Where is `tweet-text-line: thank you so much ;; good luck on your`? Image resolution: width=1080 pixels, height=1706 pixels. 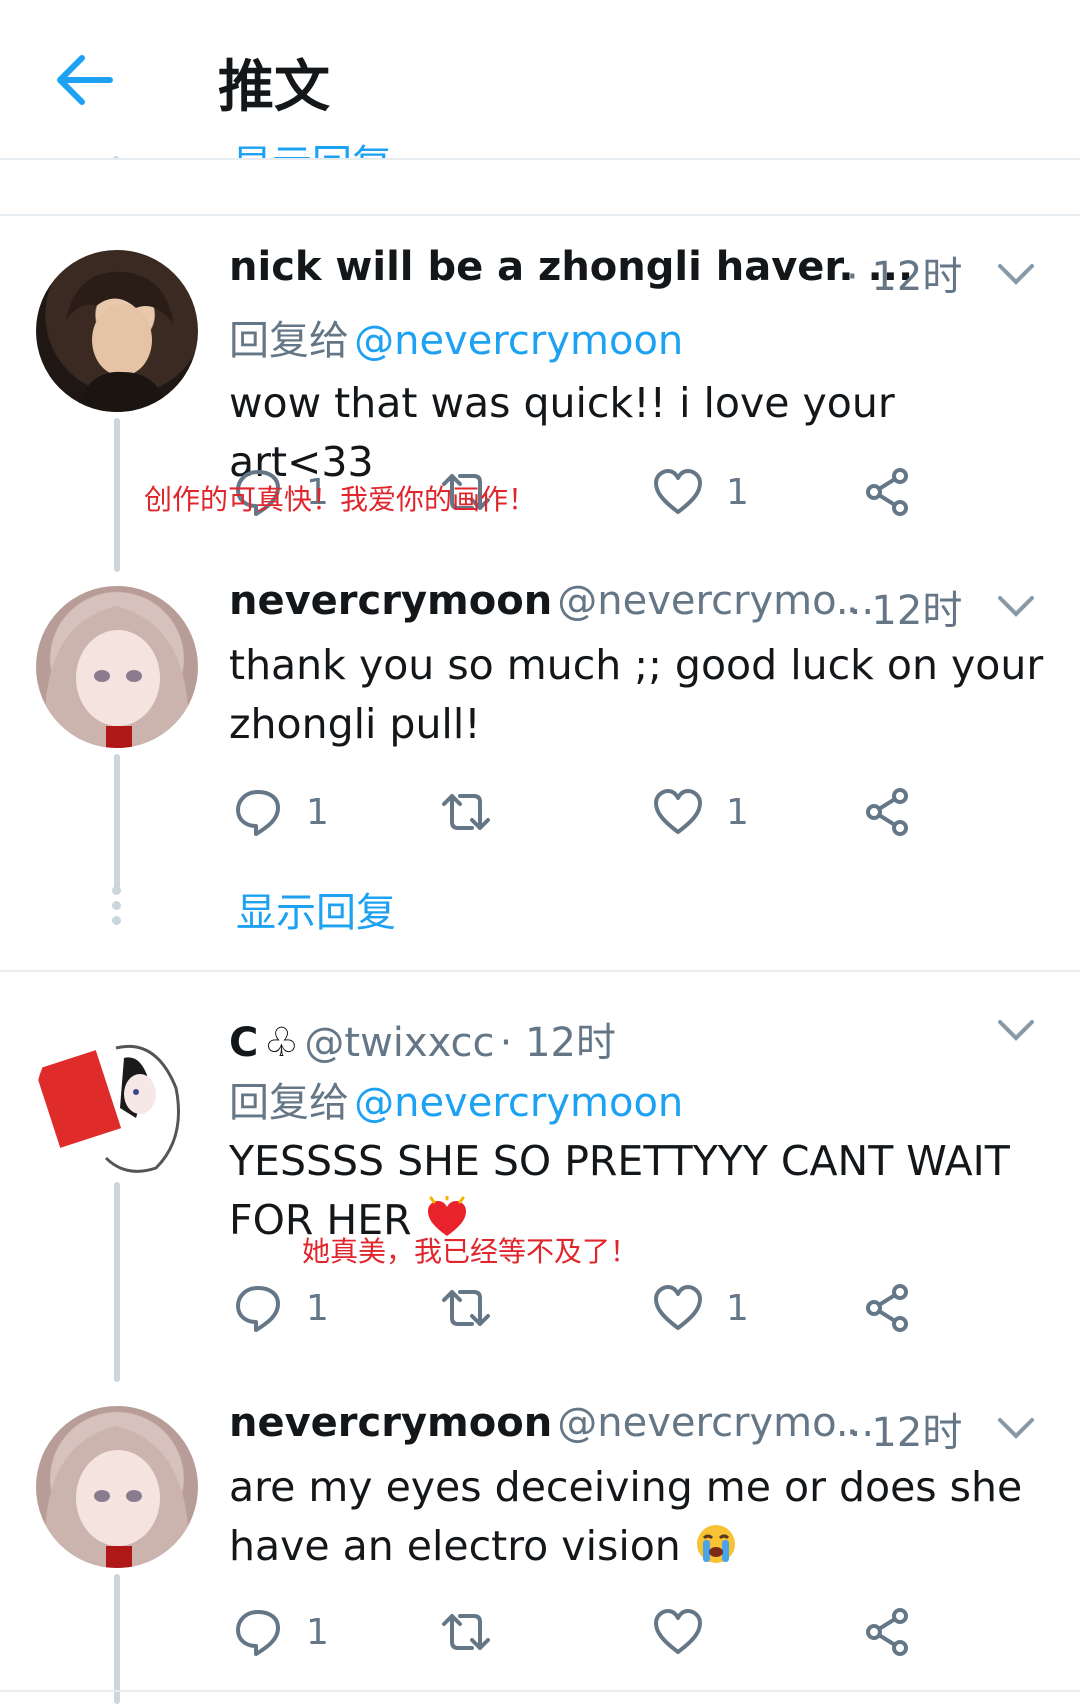 tweet-text-line: thank you so much ;; good luck on your is located at coordinates (636, 665).